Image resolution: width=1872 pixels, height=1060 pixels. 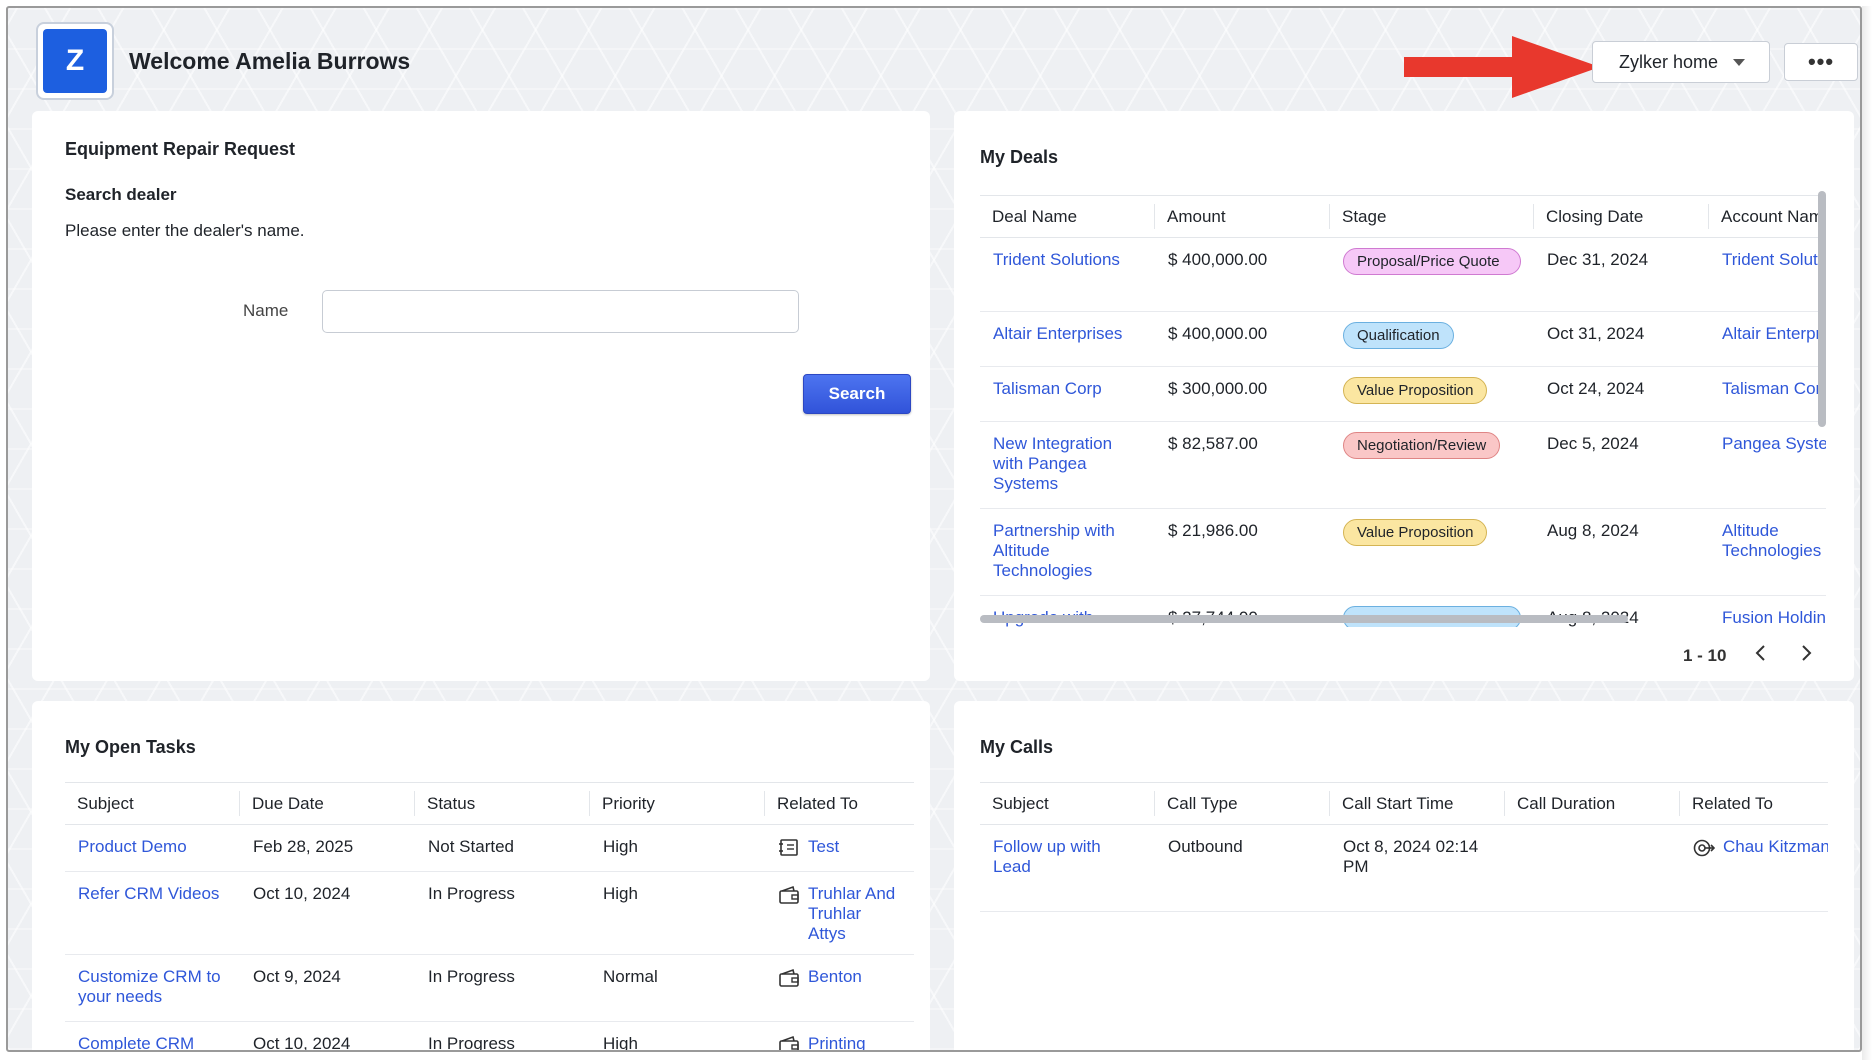 I want to click on column-header: Stage, so click(x=1432, y=216).